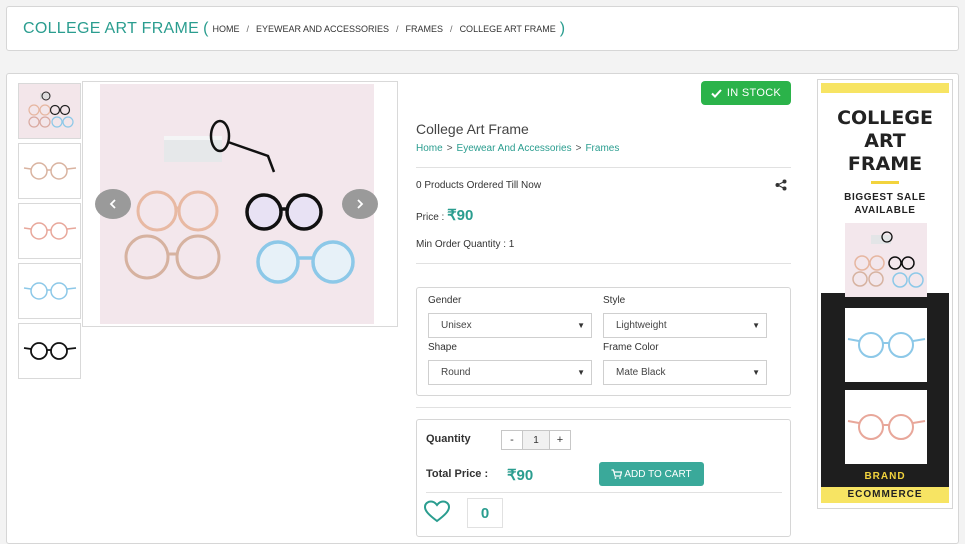 This screenshot has height=544, width=965. I want to click on stock-label: IN STOCK, so click(754, 93).